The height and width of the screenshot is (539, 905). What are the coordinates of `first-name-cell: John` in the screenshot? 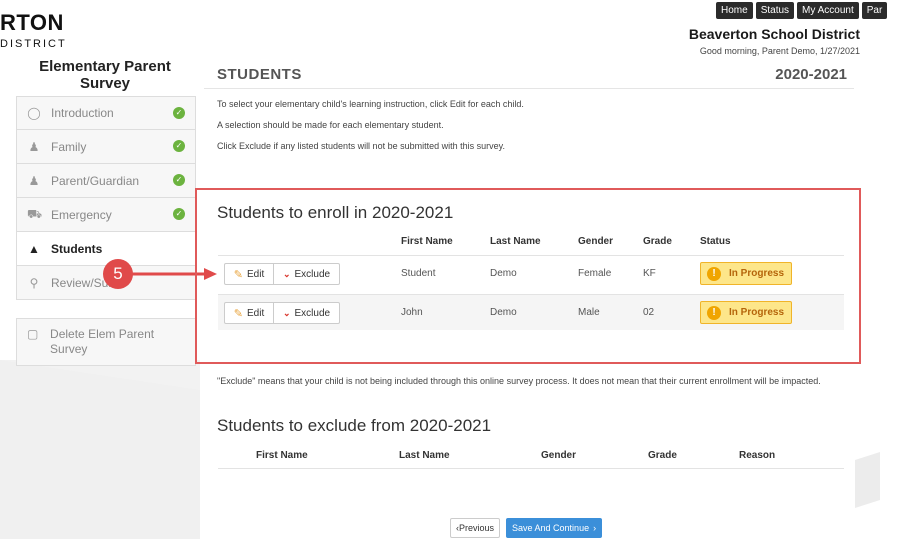 It's located at (412, 312).